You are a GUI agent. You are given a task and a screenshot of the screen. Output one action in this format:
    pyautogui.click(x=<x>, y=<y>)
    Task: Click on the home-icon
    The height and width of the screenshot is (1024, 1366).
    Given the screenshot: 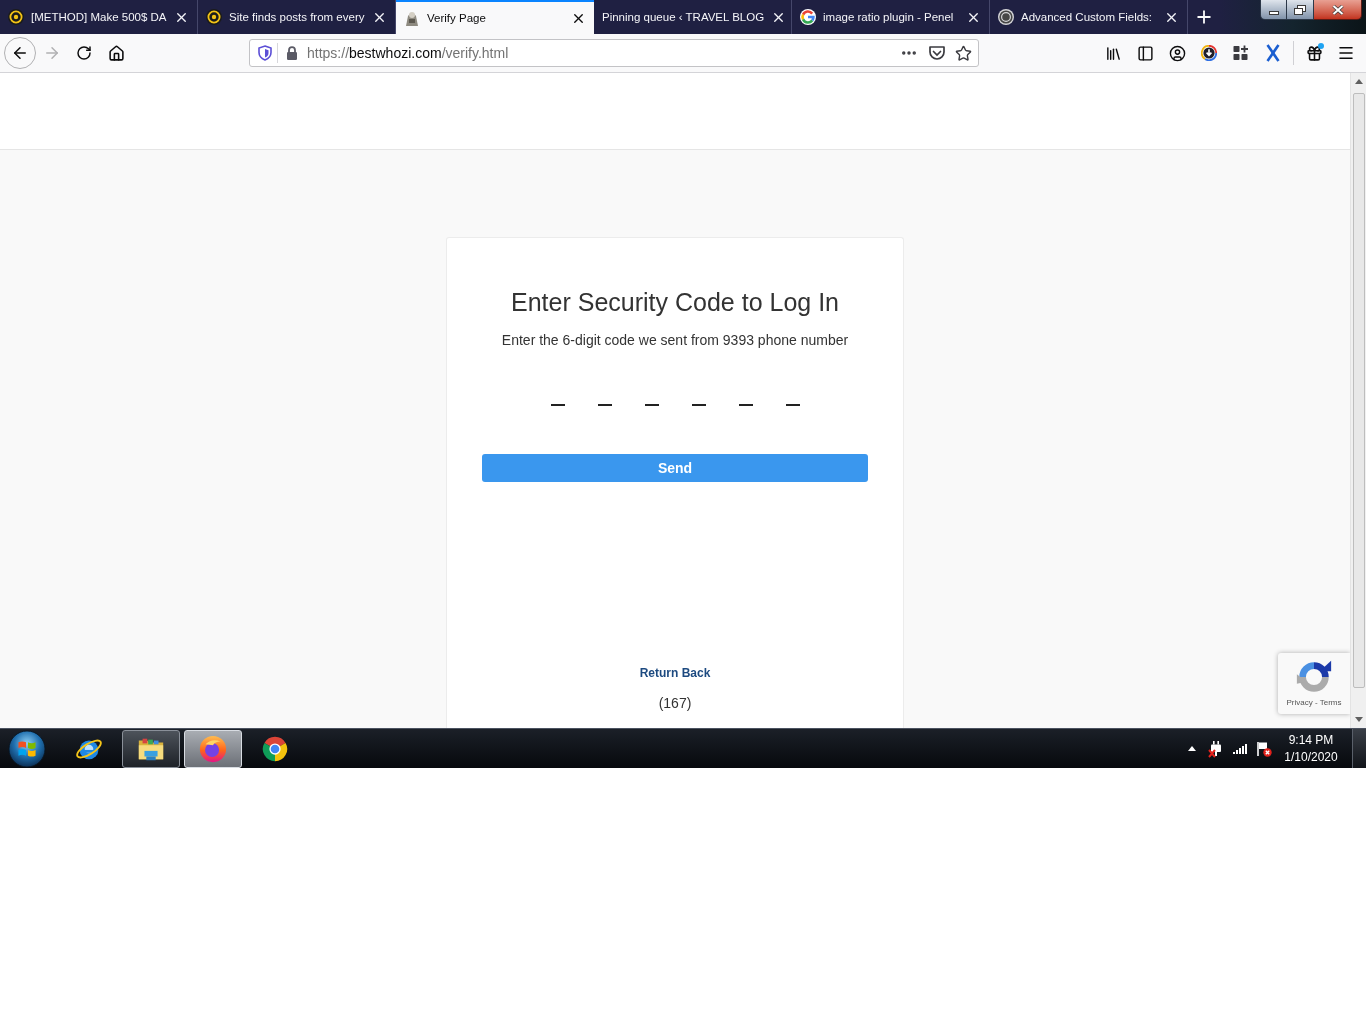 What is the action you would take?
    pyautogui.click(x=116, y=53)
    